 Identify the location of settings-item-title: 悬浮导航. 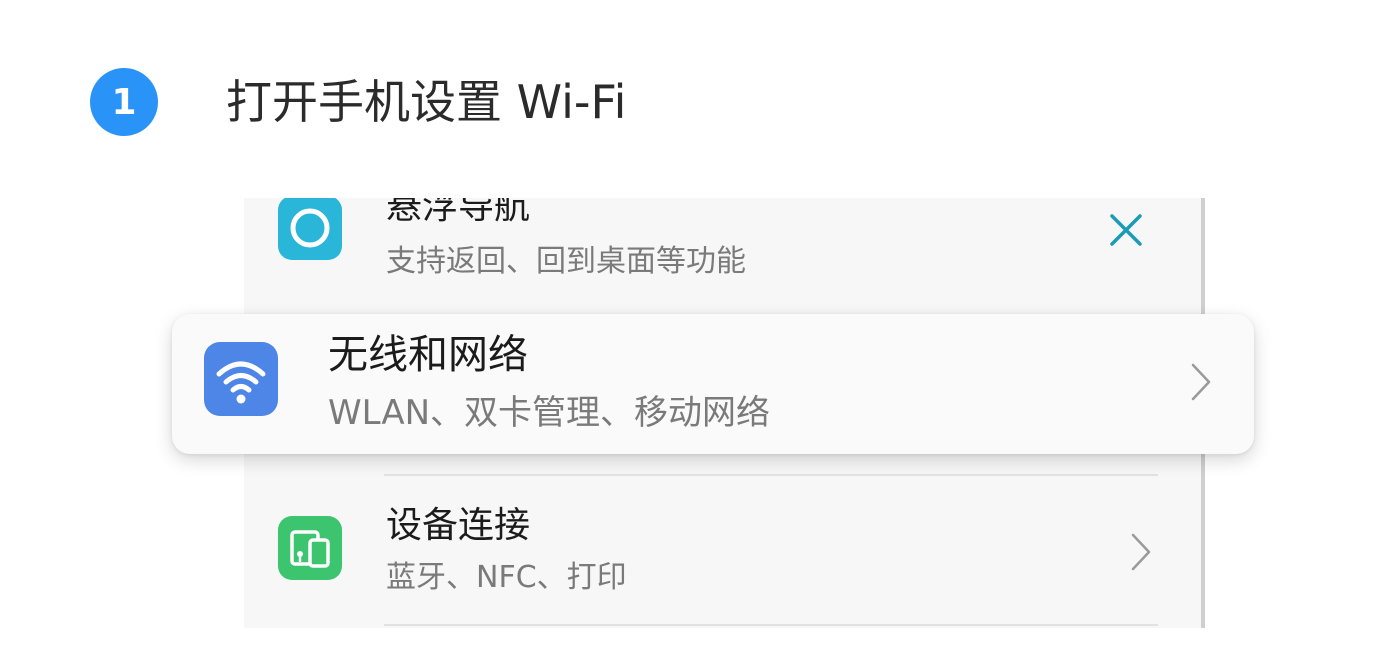
(458, 212).